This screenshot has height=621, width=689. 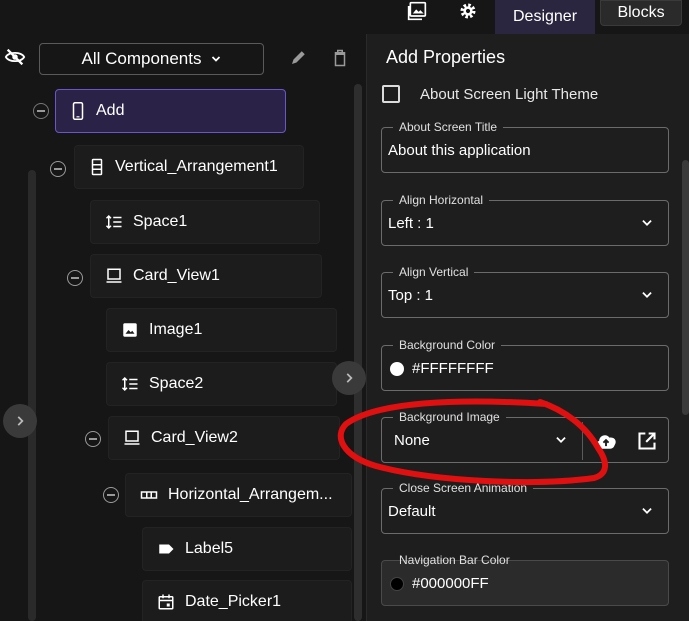 What do you see at coordinates (32, 395) in the screenshot?
I see `left-panel-rail` at bounding box center [32, 395].